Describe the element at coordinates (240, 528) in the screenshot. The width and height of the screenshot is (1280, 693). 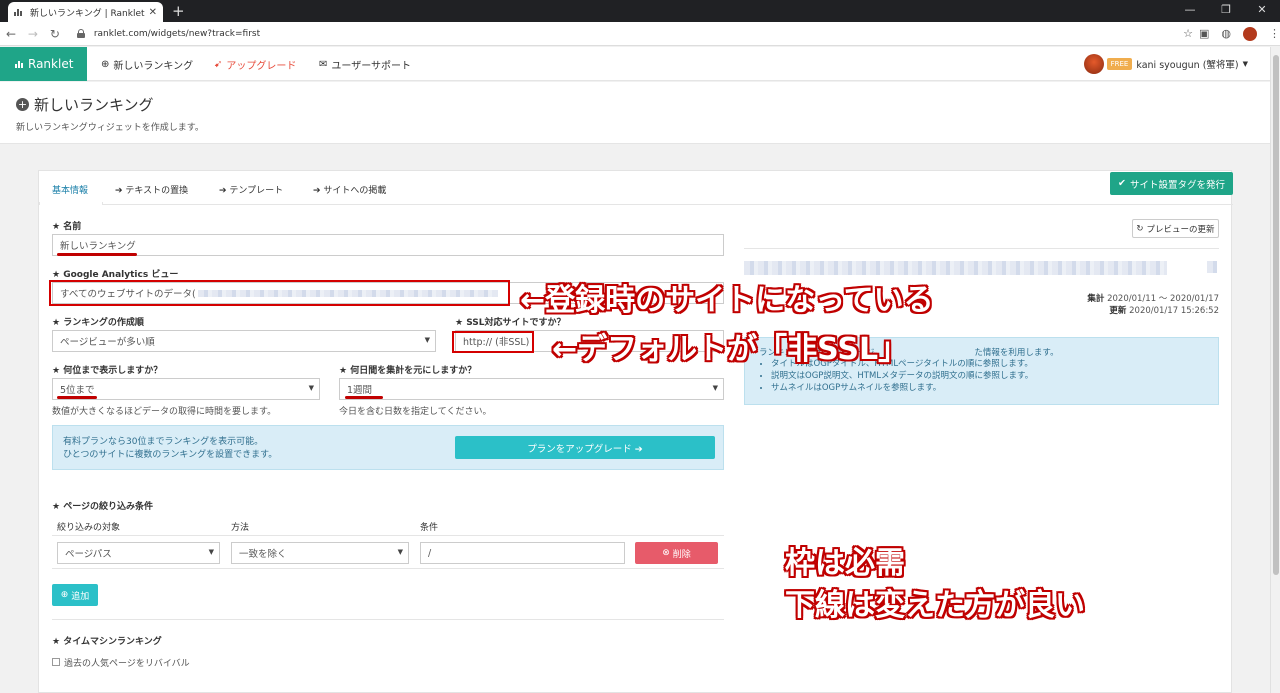
I see `filter-header-method: 方法` at that location.